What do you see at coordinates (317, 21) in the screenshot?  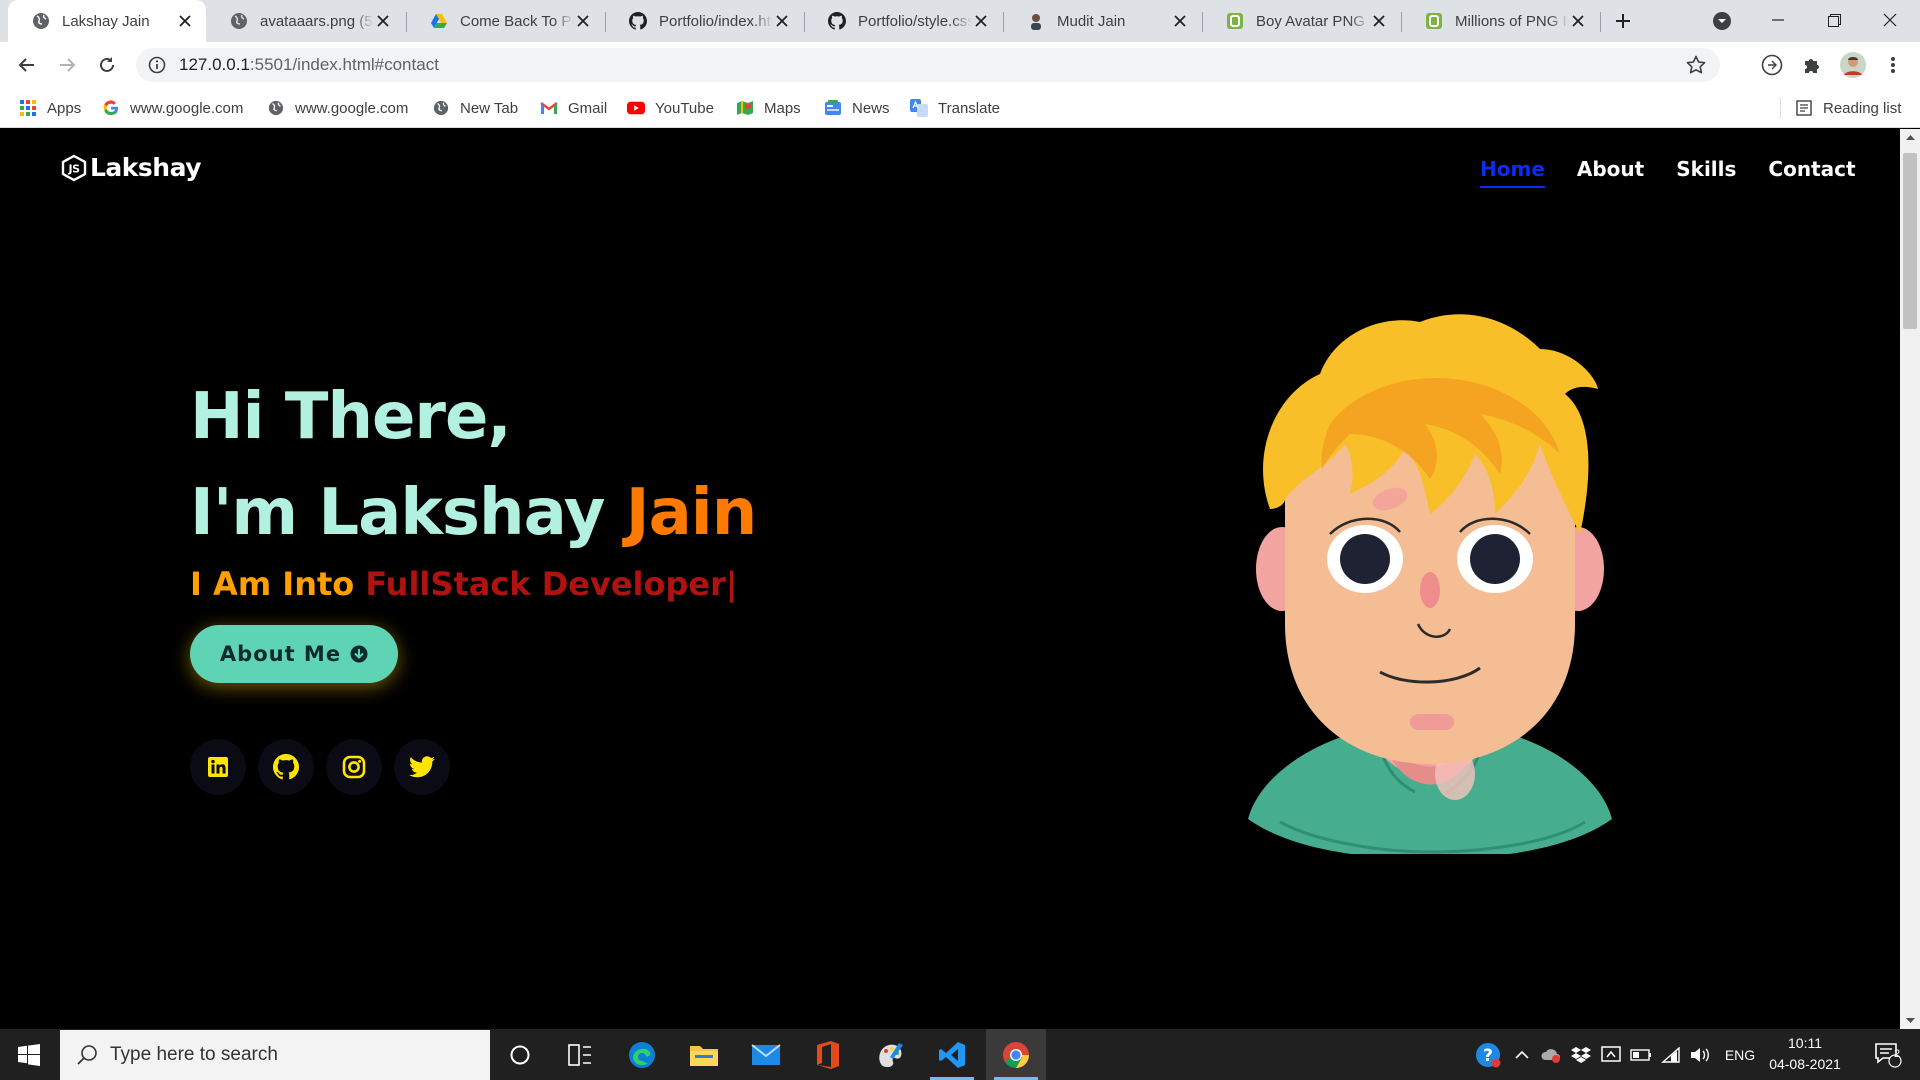 I see `tab-title: avataaars.png (52` at bounding box center [317, 21].